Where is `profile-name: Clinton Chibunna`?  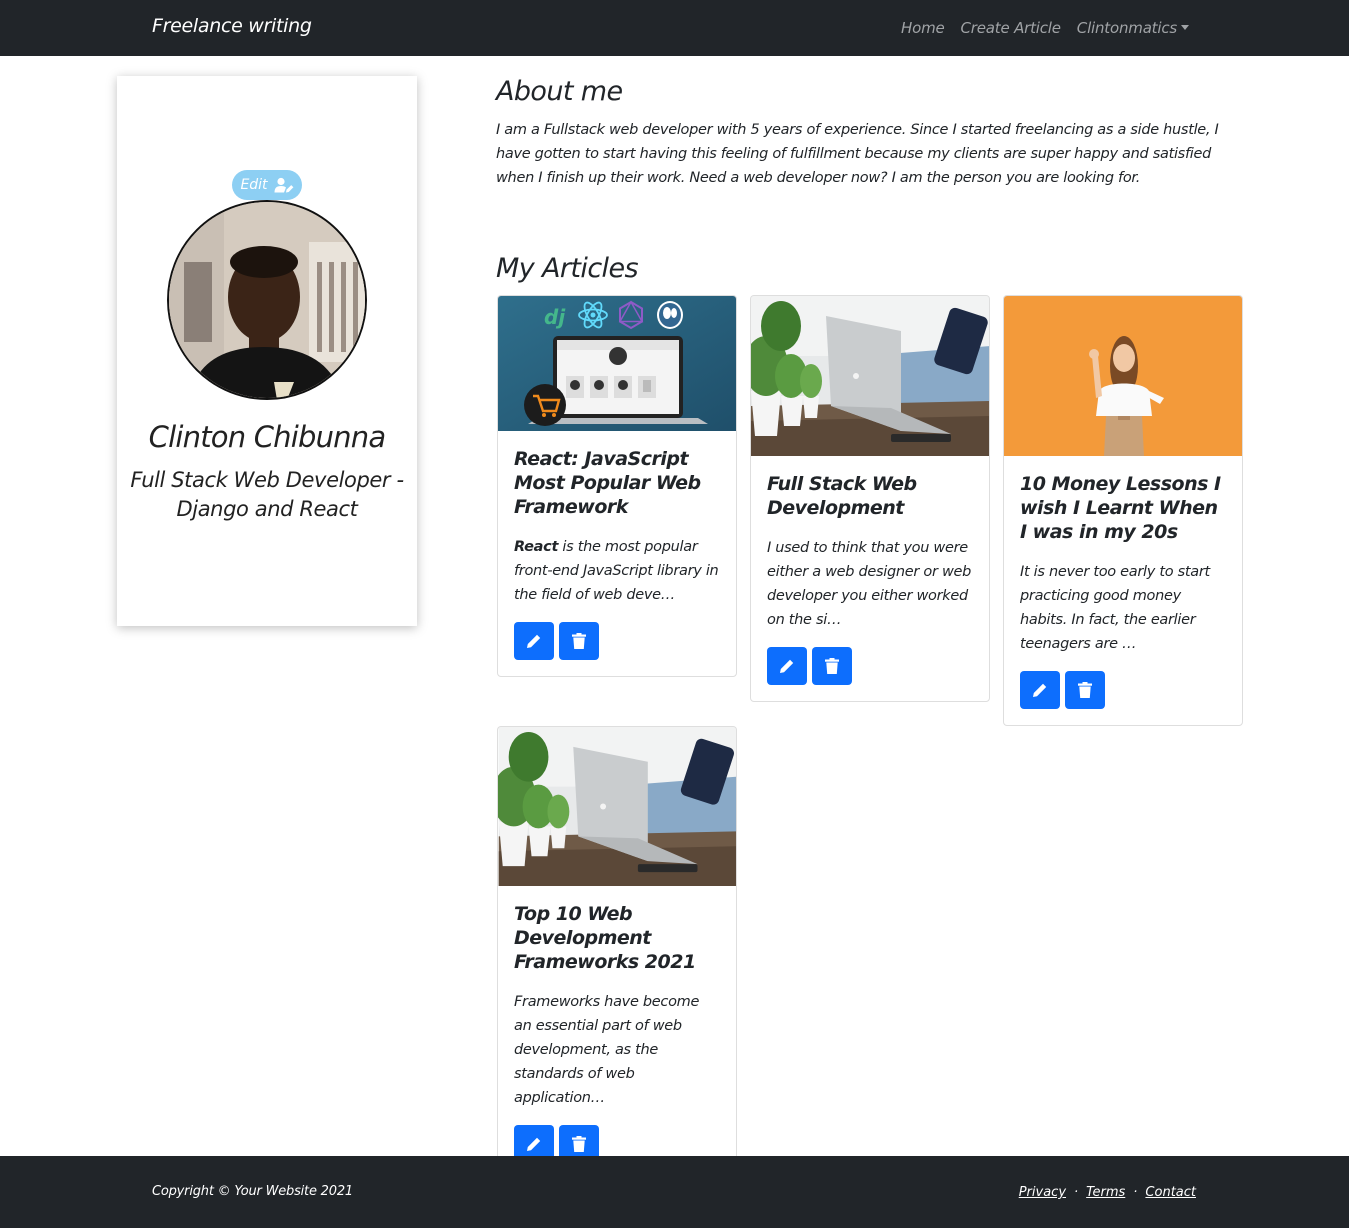 profile-name: Clinton Chibunna is located at coordinates (267, 437).